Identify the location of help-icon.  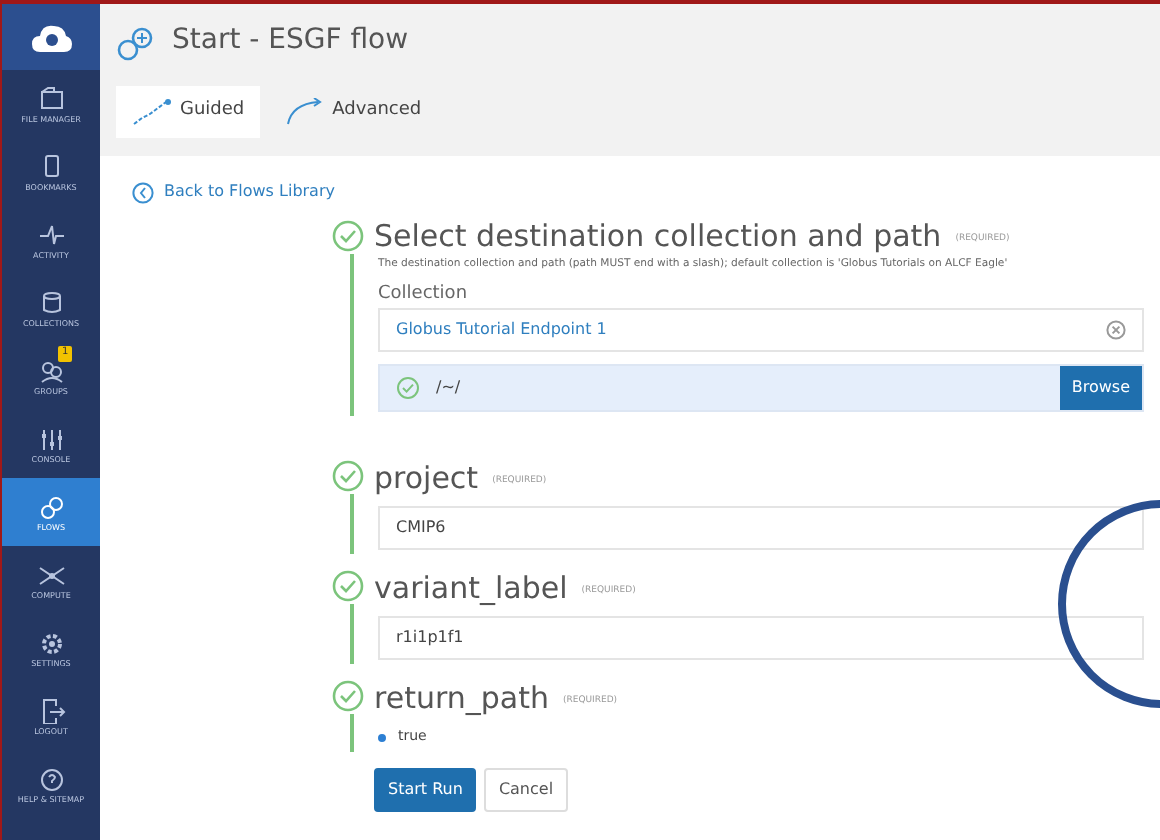
(51, 778).